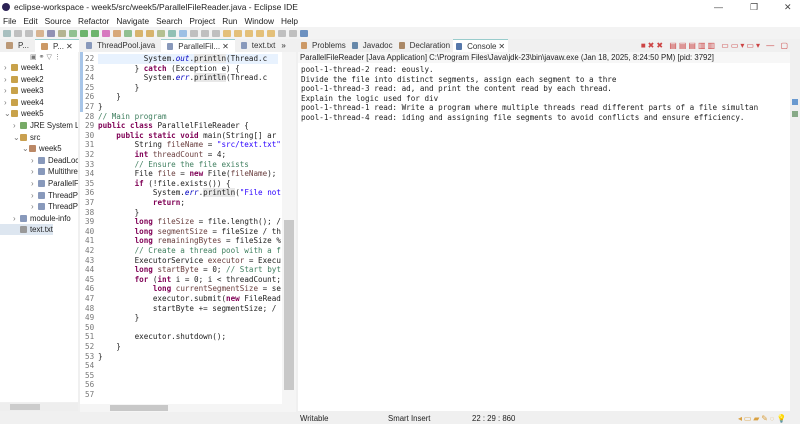 This screenshot has height=424, width=800. What do you see at coordinates (481, 45) in the screenshot?
I see `tab-console: Console ✕` at bounding box center [481, 45].